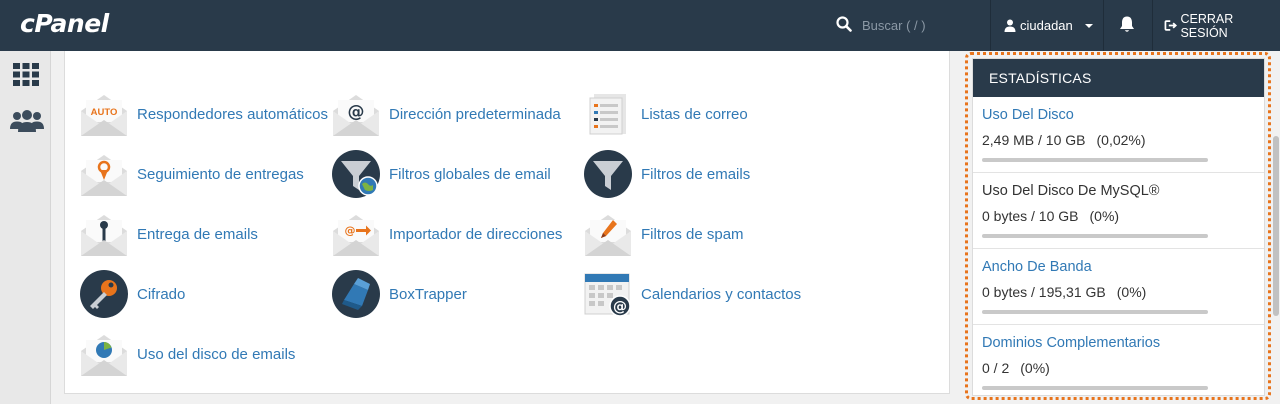  I want to click on calendars-contacts-icon: @, so click(607, 295).